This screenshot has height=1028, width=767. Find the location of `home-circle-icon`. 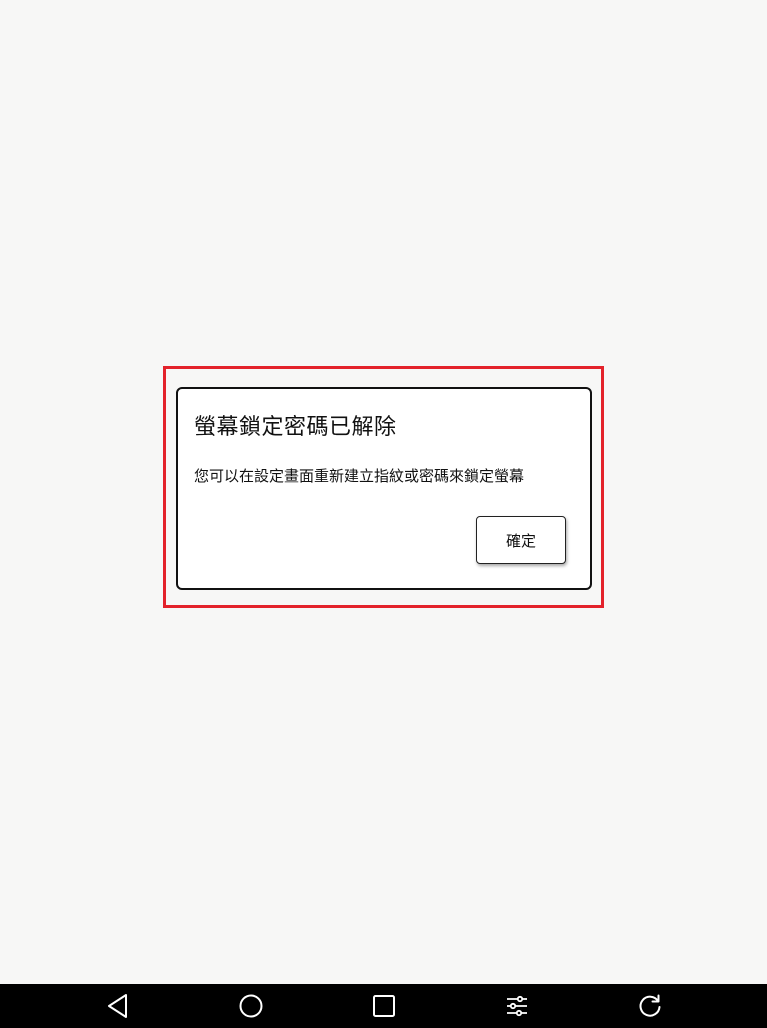

home-circle-icon is located at coordinates (251, 1006).